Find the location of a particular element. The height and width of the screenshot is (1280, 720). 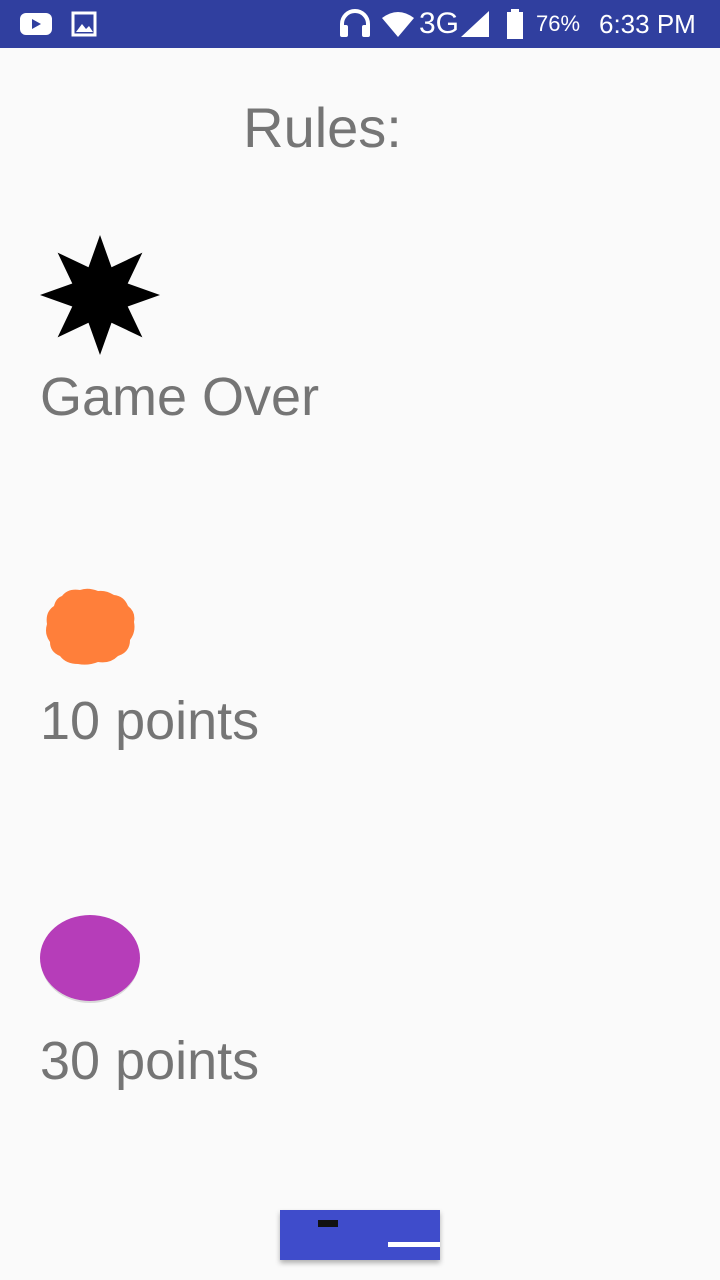

battery-percentage: 76% is located at coordinates (558, 23).